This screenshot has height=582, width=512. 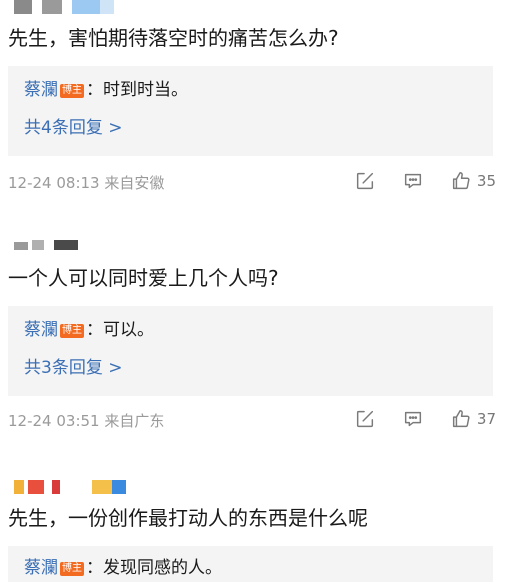 I want to click on comment-text: 先生，一份创作最打动人的东西是什么呢, so click(x=188, y=518).